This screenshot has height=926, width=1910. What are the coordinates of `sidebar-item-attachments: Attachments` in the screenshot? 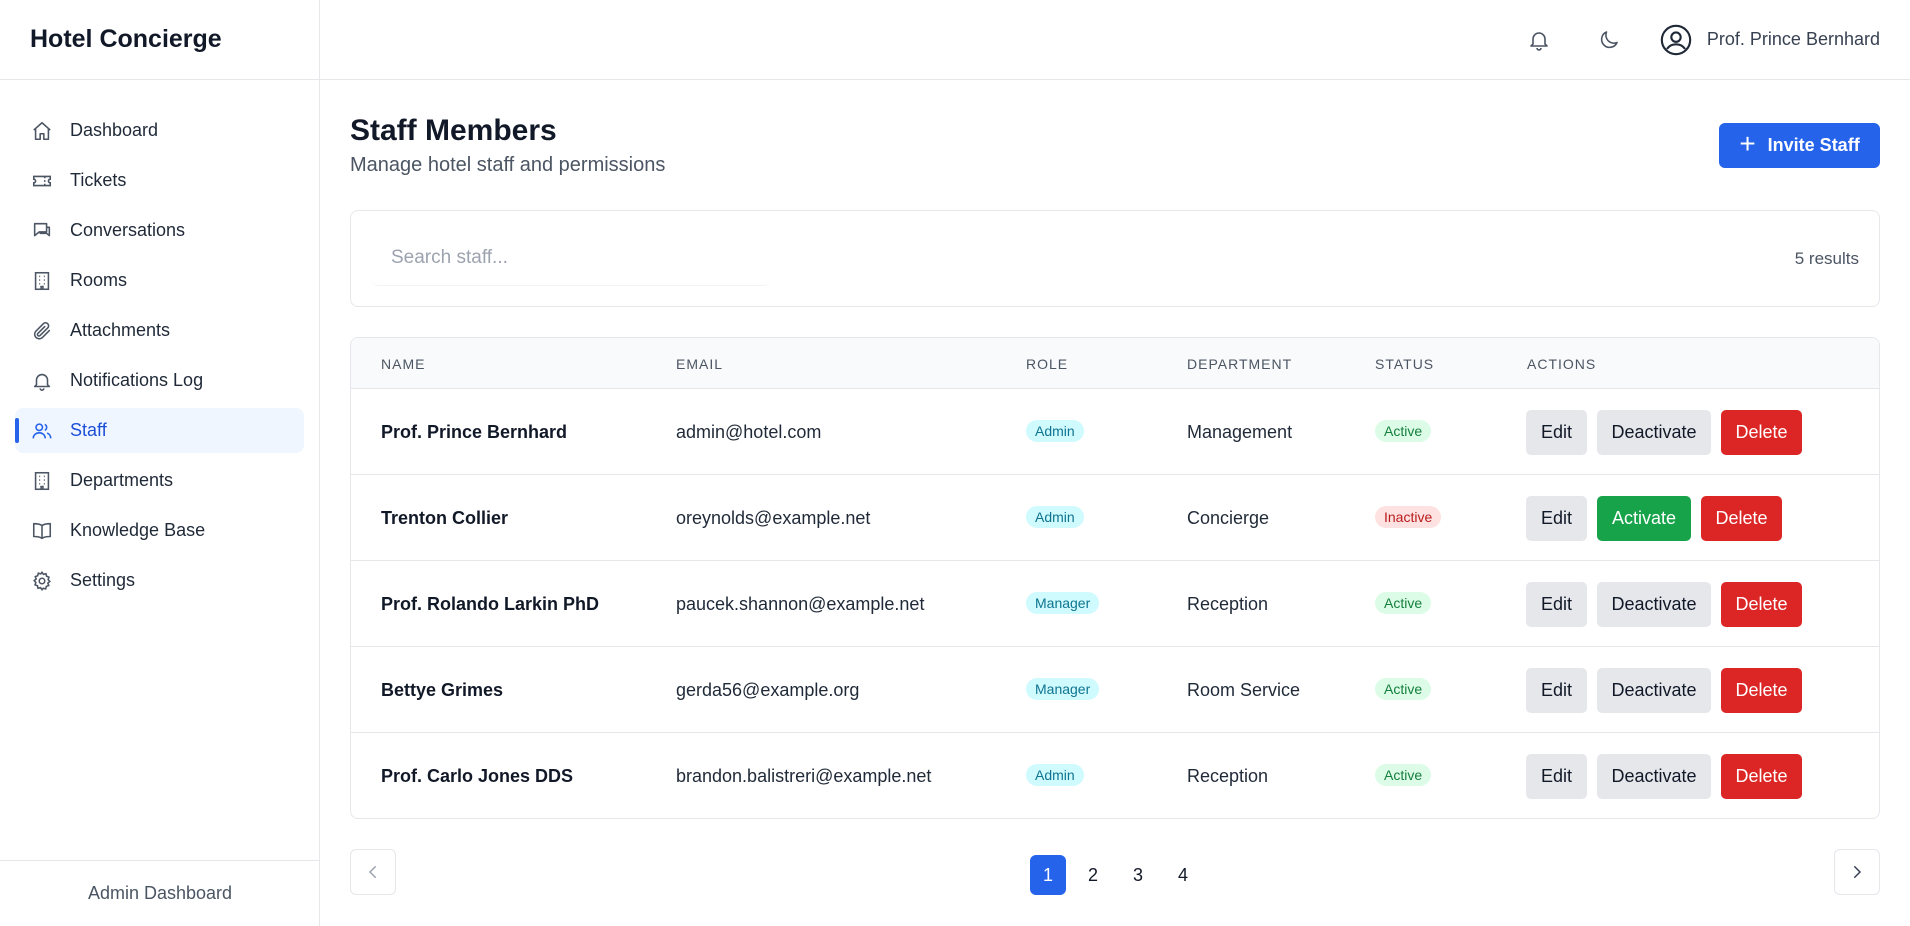 It's located at (159, 330).